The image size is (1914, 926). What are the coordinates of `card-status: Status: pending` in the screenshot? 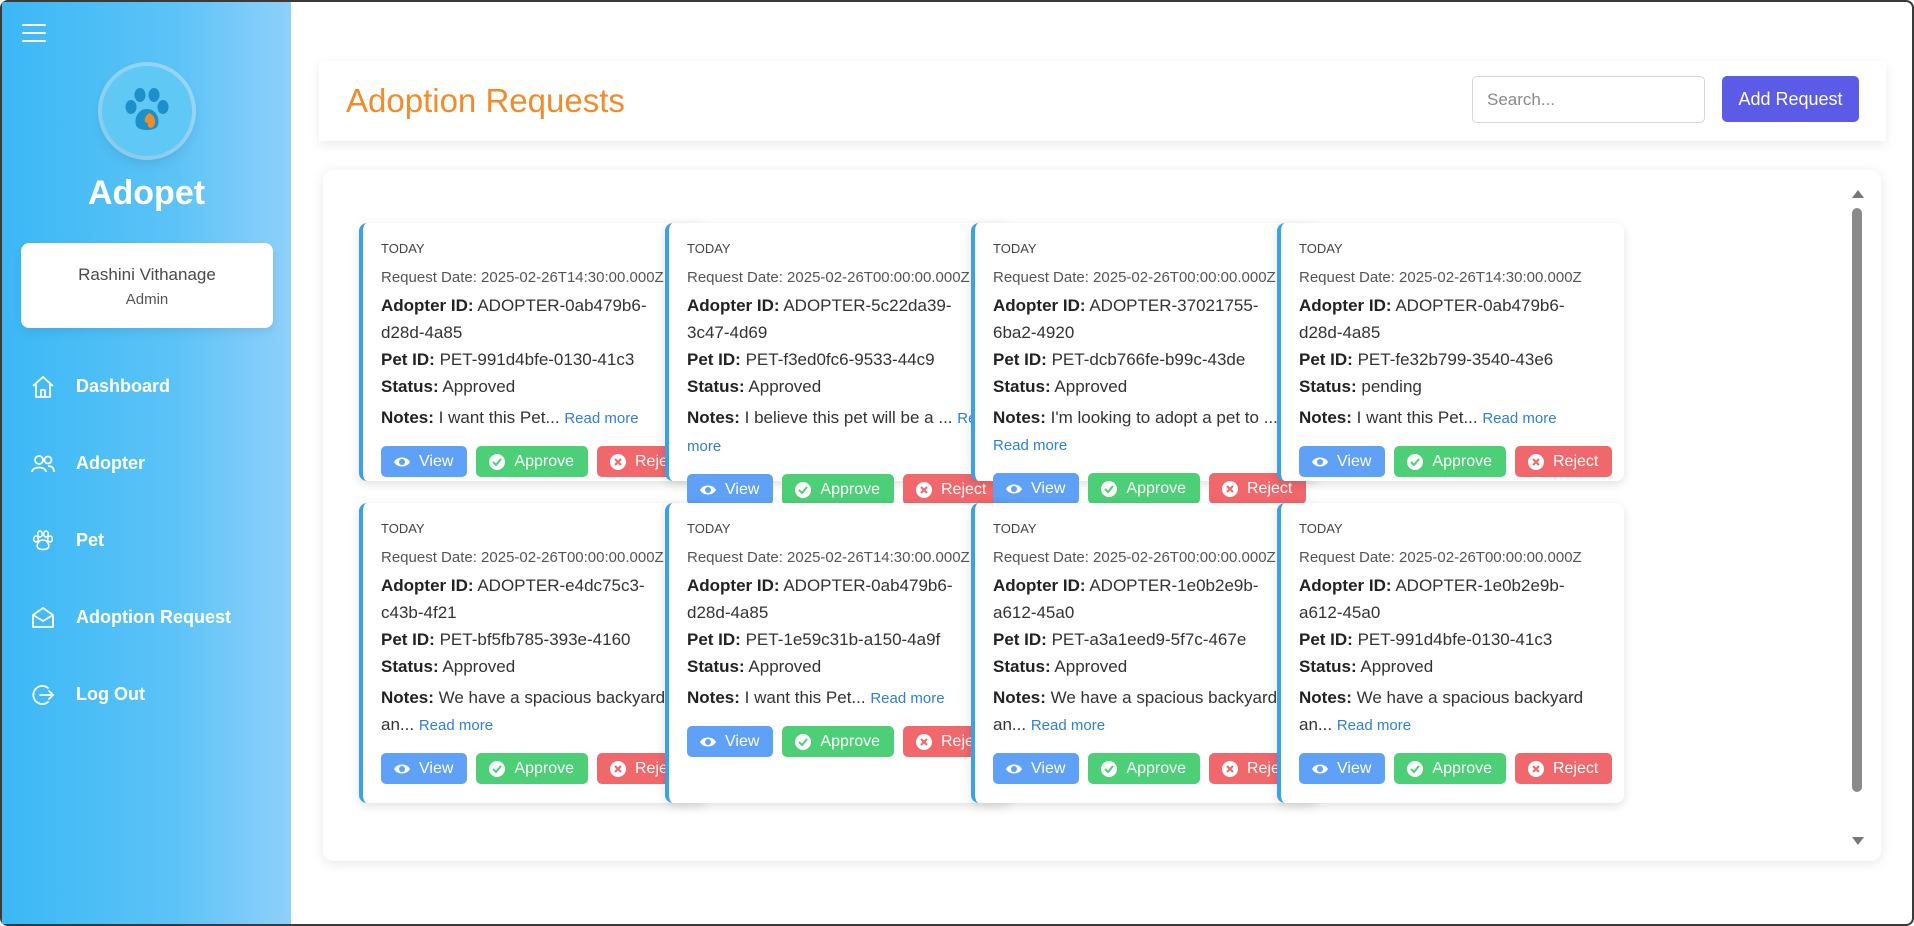 It's located at (1360, 386).